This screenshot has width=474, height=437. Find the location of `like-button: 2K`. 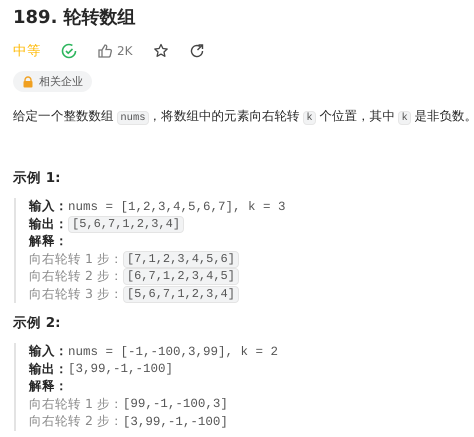

like-button: 2K is located at coordinates (115, 51).